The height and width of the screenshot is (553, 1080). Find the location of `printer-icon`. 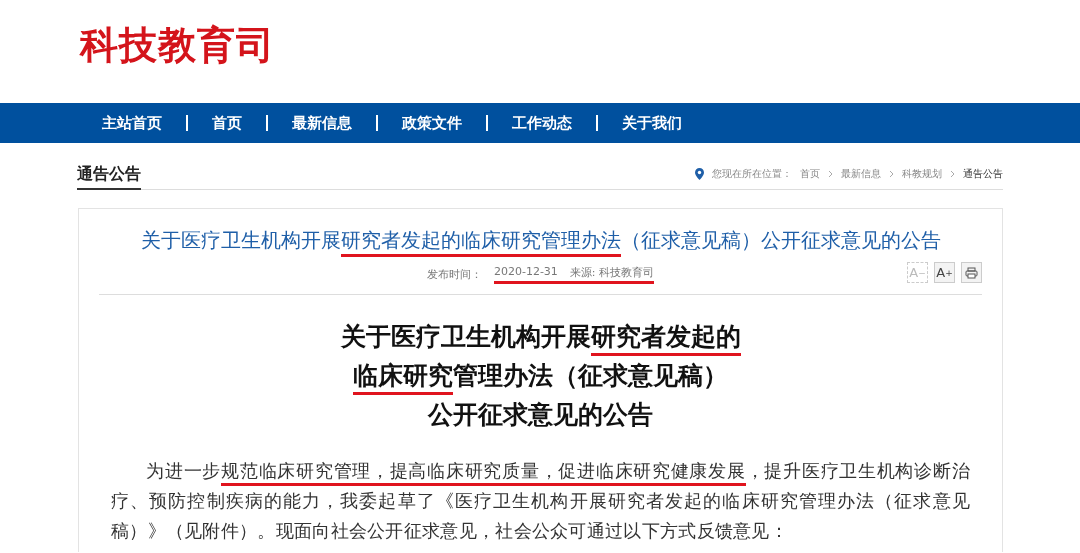

printer-icon is located at coordinates (971, 272).